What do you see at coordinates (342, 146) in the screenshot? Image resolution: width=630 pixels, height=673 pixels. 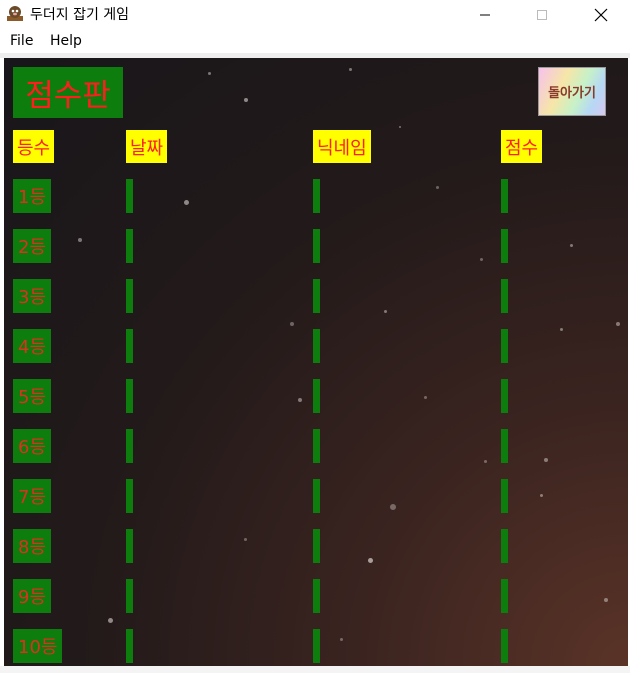 I see `header-nickname: 닉네임` at bounding box center [342, 146].